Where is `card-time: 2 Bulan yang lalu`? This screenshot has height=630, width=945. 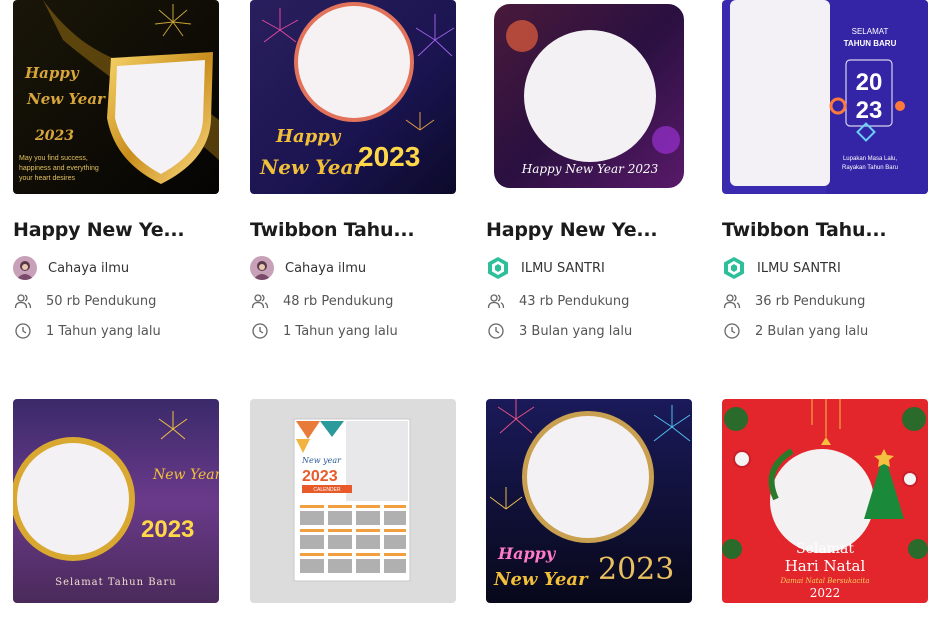
card-time: 2 Bulan yang lalu is located at coordinates (795, 331).